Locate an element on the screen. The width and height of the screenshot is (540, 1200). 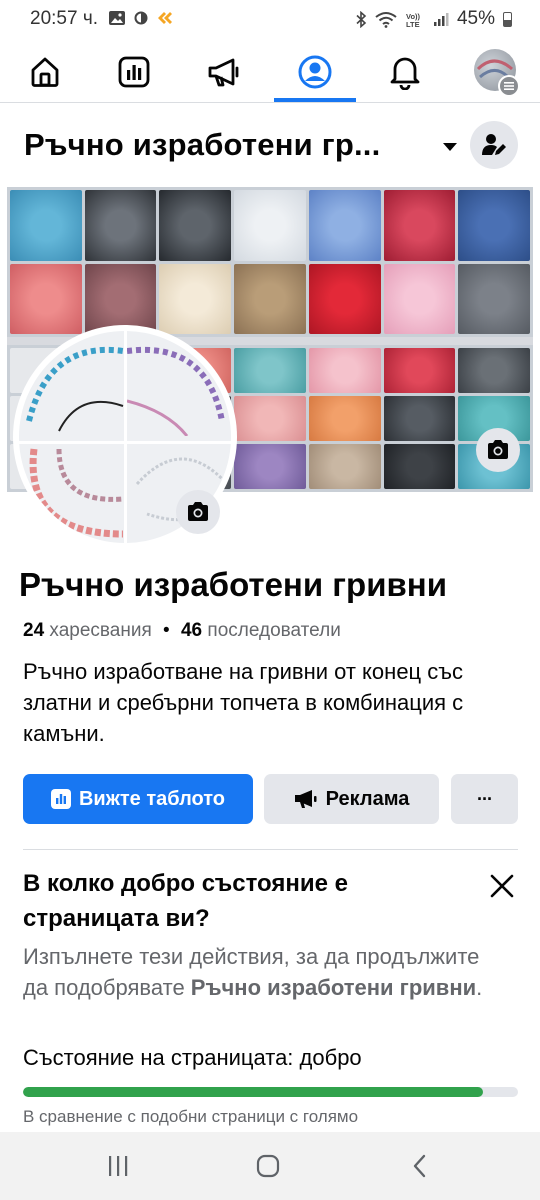
nav-home is located at coordinates (45, 72).